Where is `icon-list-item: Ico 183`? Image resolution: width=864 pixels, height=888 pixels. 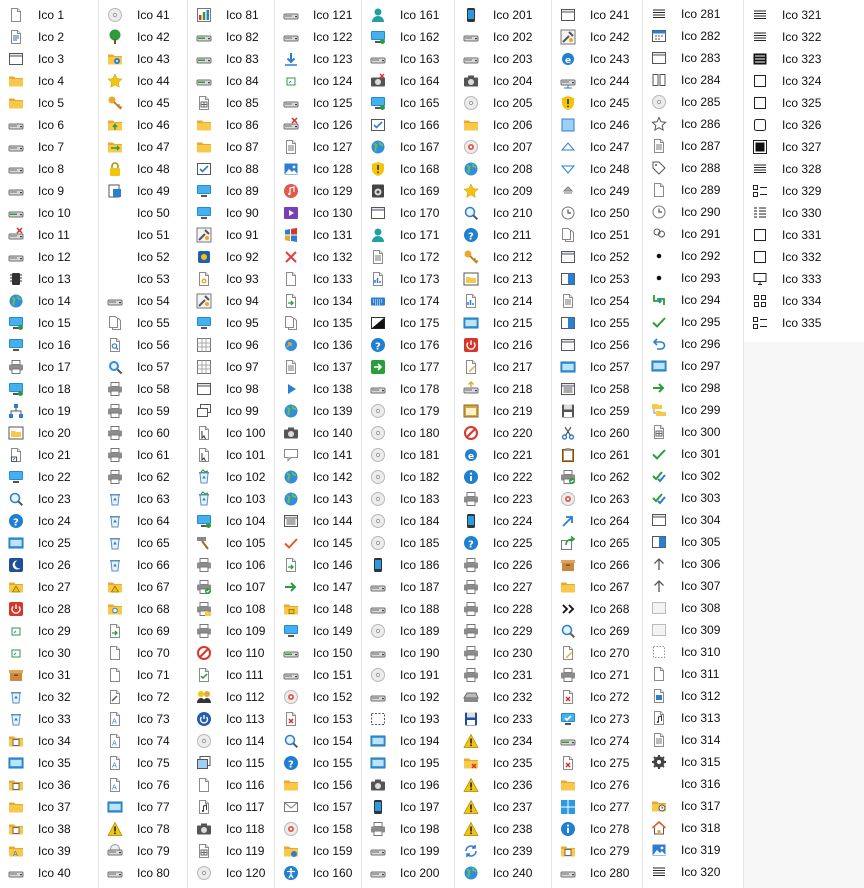 icon-list-item: Ico 183 is located at coordinates (408, 499).